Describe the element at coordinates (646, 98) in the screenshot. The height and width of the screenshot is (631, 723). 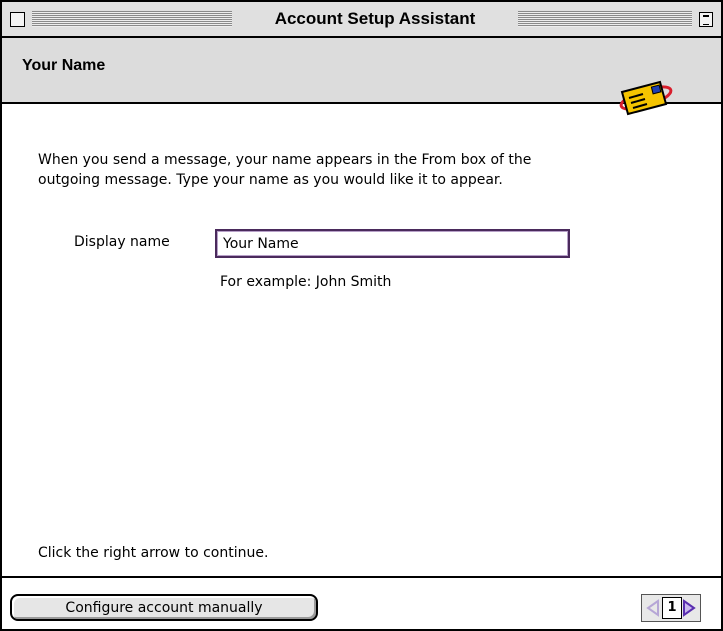
I see `postcard-icon` at that location.